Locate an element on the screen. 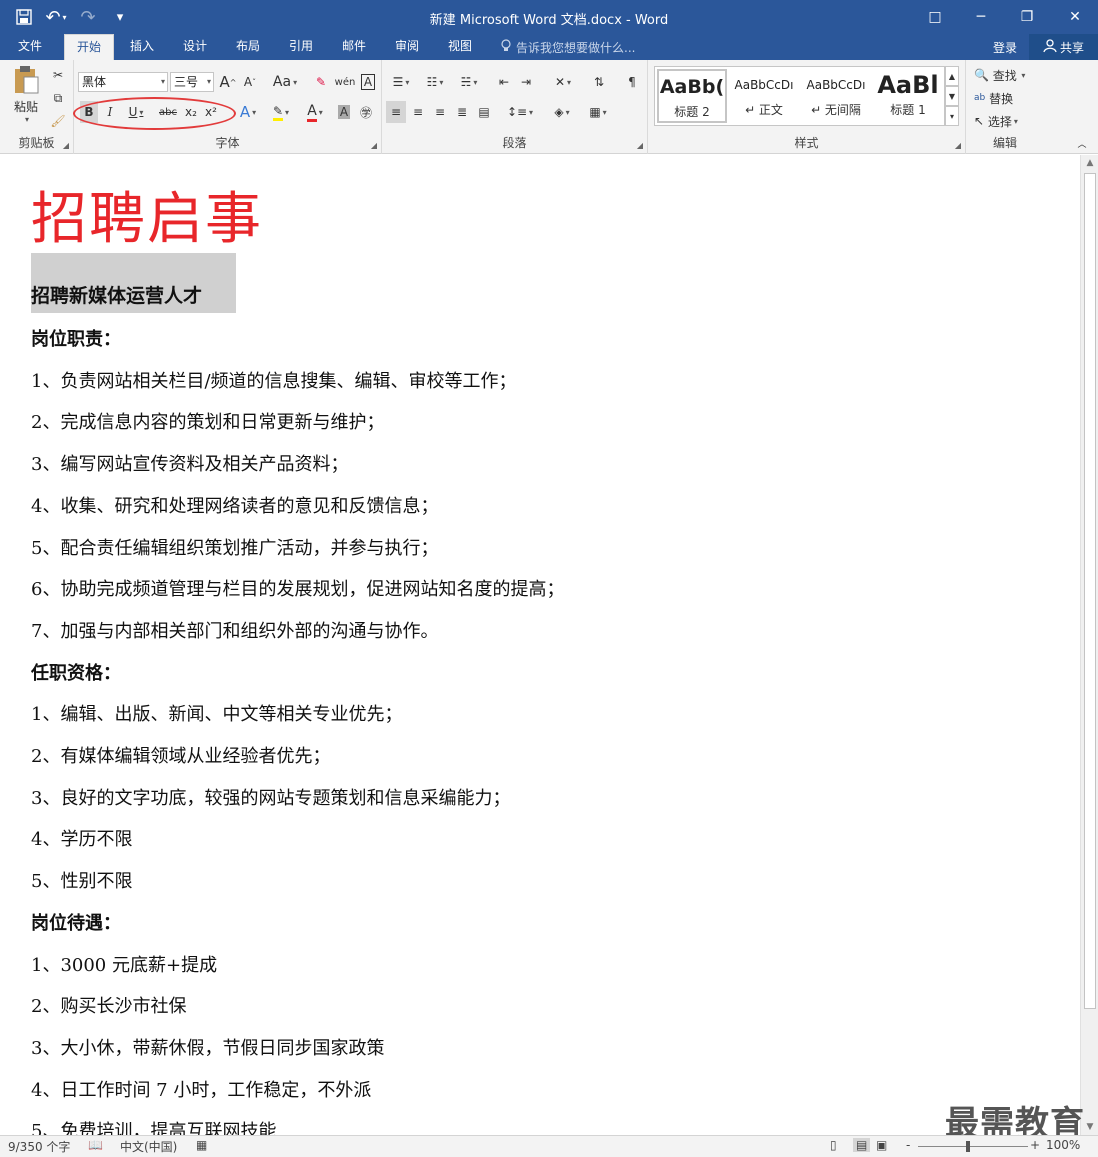 Image resolution: width=1098 pixels, height=1157 pixels. shrink-font-icon: A is located at coordinates (248, 82).